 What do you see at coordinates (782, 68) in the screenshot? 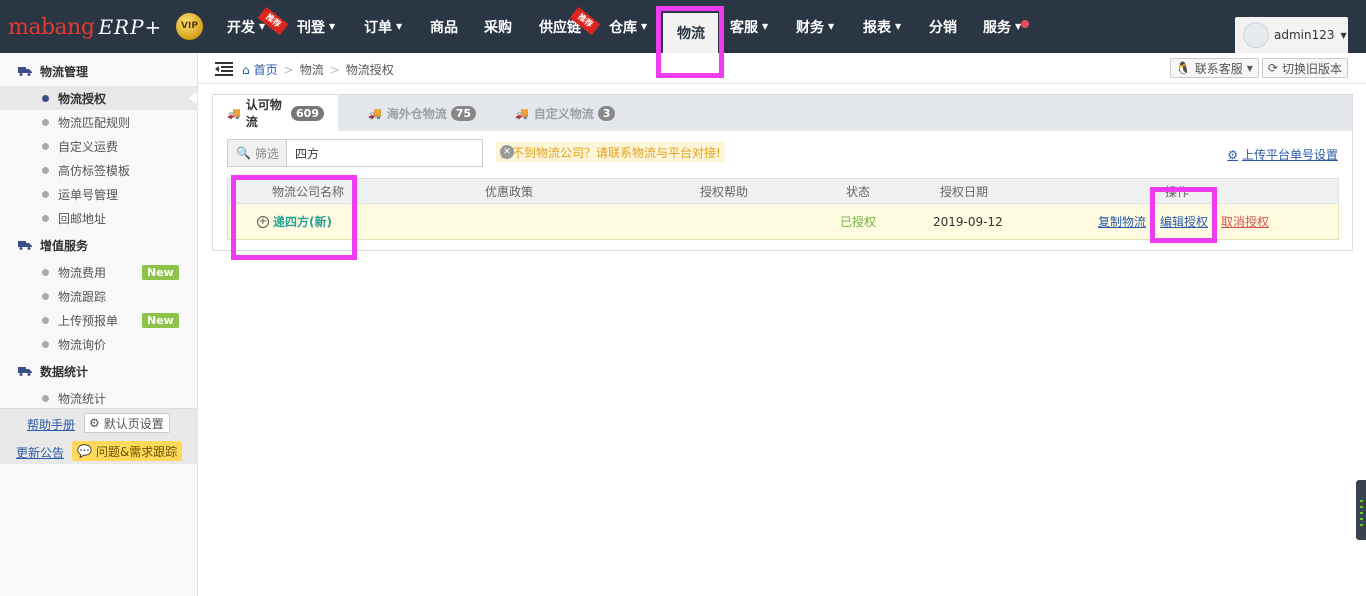
I see `breadcrumb-bar: ⌂ 首页 > 物流 > 物流授权 🐧 联系客服 ▼ ⟳ 切换旧版本` at bounding box center [782, 68].